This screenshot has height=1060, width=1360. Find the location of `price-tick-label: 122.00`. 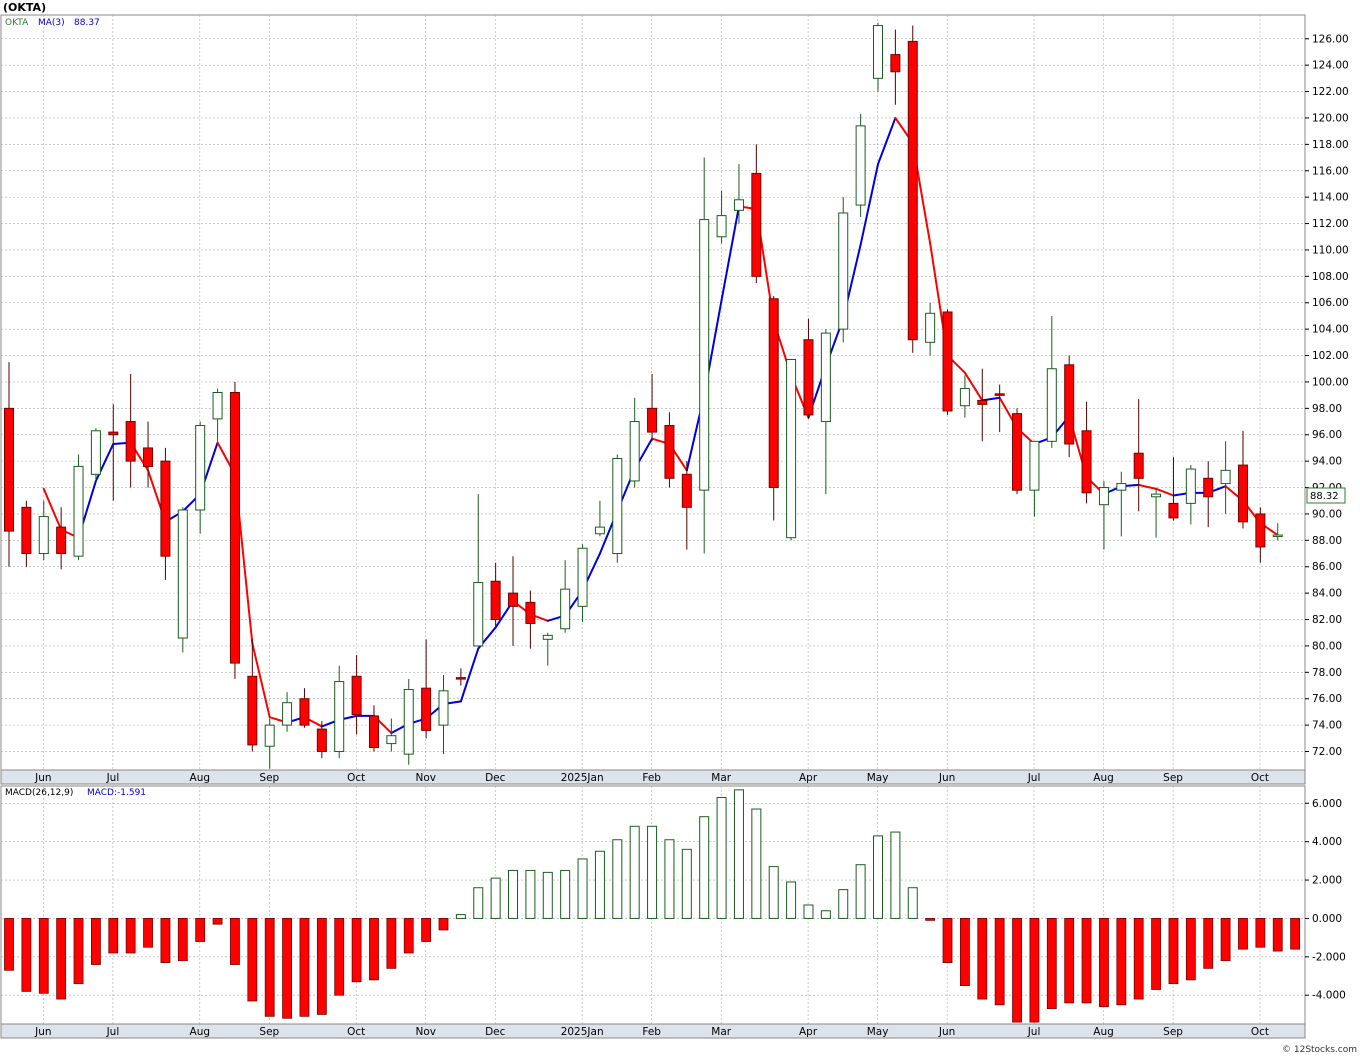

price-tick-label: 122.00 is located at coordinates (1330, 92).